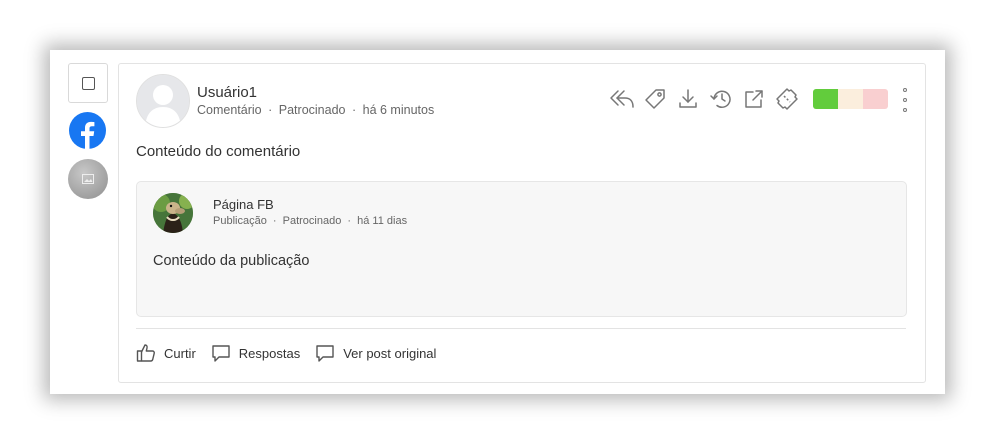 The height and width of the screenshot is (445, 995). I want to click on sentiment-negative, so click(875, 99).